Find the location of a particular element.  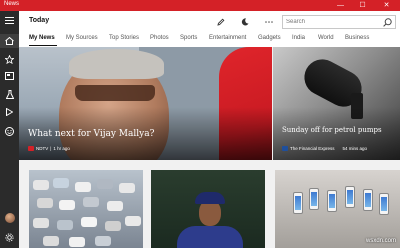

nav-home is located at coordinates (9, 41).